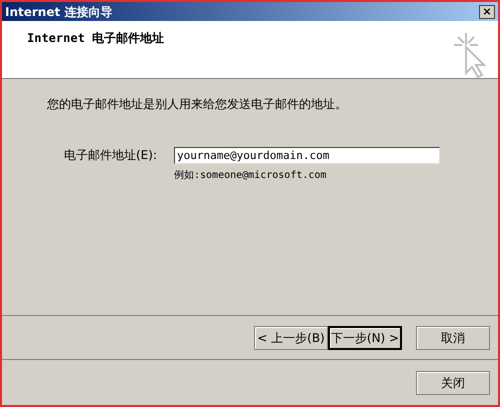 Image resolution: width=500 pixels, height=407 pixels. Describe the element at coordinates (197, 104) in the screenshot. I see `description-text: 您的电子邮件地址是别人用来给您发送电子邮件的地址。` at that location.